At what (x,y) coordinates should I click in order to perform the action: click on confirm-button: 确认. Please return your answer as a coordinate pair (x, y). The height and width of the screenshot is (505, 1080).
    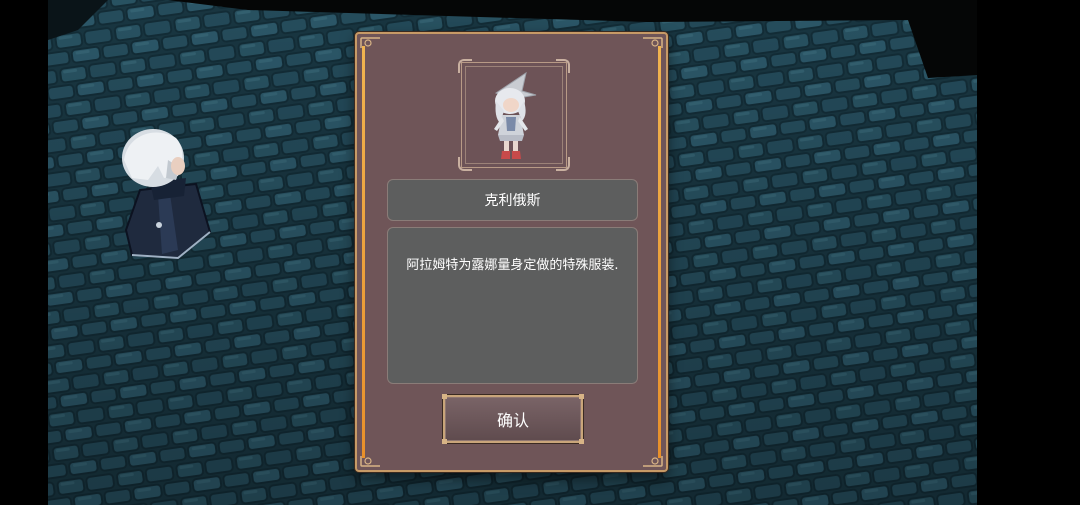
    Looking at the image, I should click on (513, 419).